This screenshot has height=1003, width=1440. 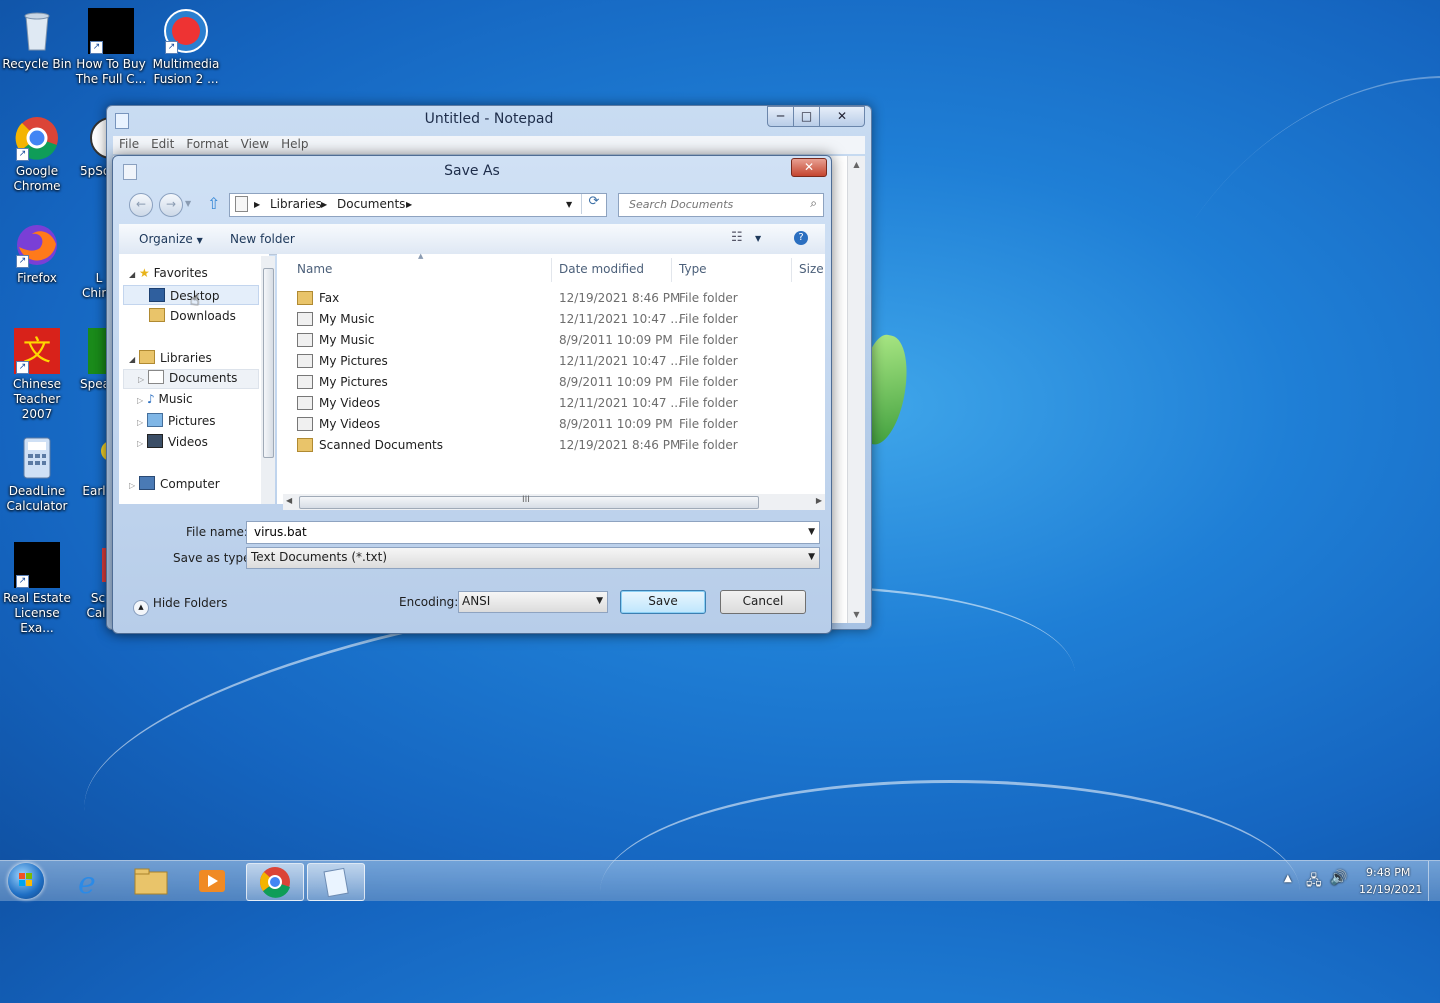 I want to click on nav-libraries: ◢ Libraries, so click(x=170, y=357).